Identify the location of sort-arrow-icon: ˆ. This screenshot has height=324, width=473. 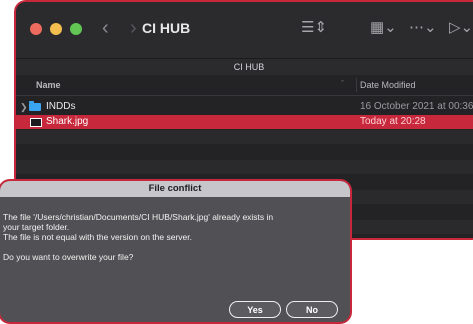
(342, 84).